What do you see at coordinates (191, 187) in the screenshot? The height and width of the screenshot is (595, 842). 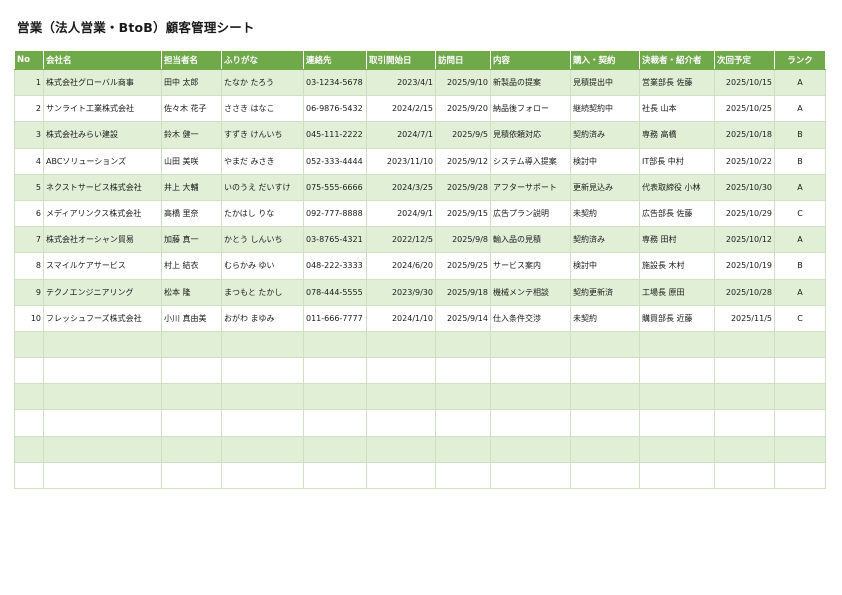 I see `cell-contact: 井上 大輔` at bounding box center [191, 187].